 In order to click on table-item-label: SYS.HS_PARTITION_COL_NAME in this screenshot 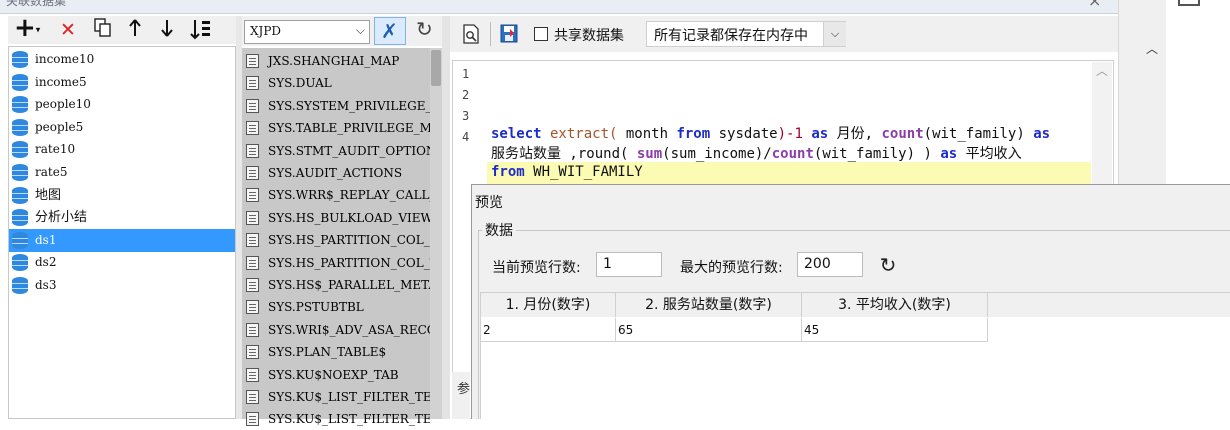, I will do `click(349, 240)`.